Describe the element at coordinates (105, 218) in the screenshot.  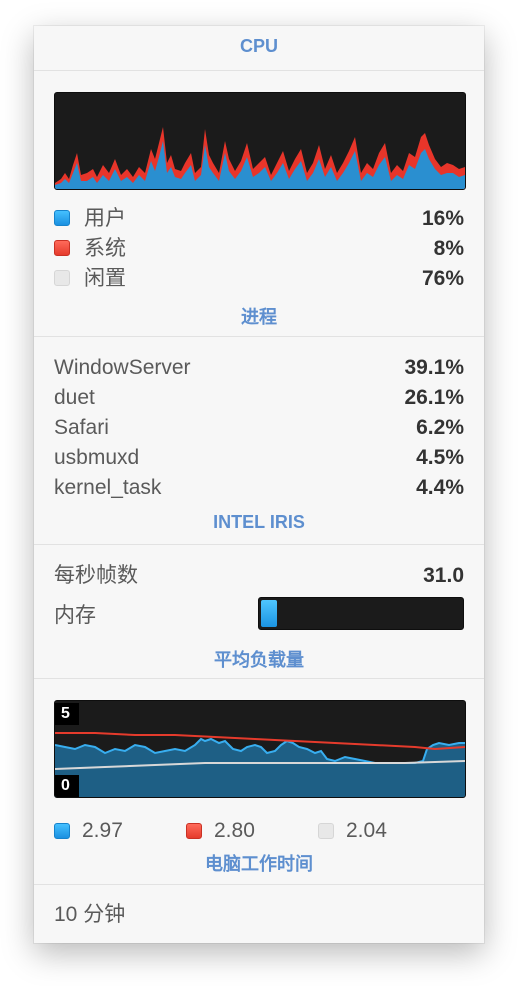
I see `user-label: 用户` at that location.